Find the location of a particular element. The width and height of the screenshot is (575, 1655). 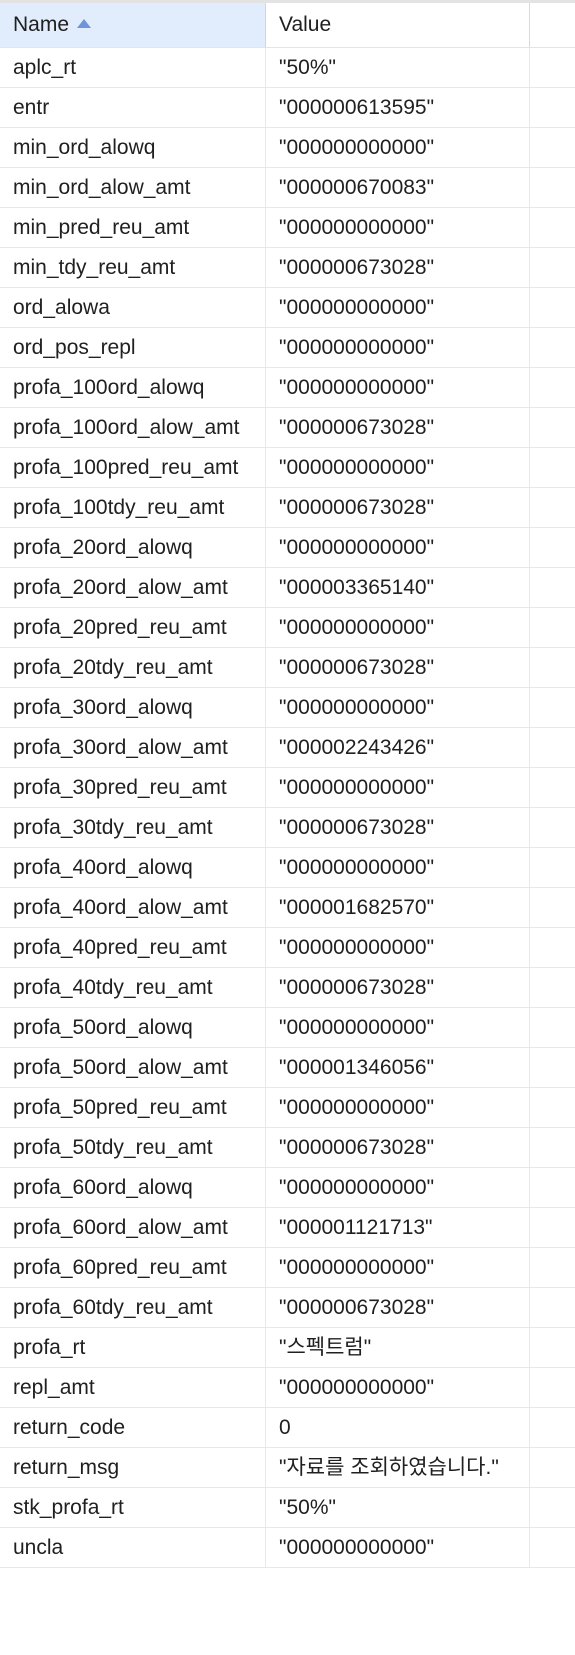

row-name-cell: profa_20pred_reu_amt is located at coordinates (133, 627).